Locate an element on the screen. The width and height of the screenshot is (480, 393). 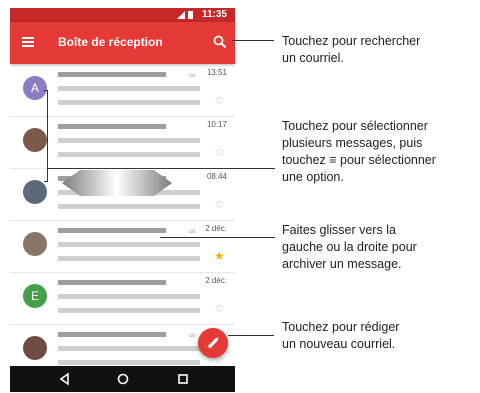
callout-line-text: gauche ou la droite pour is located at coordinates (349, 247).